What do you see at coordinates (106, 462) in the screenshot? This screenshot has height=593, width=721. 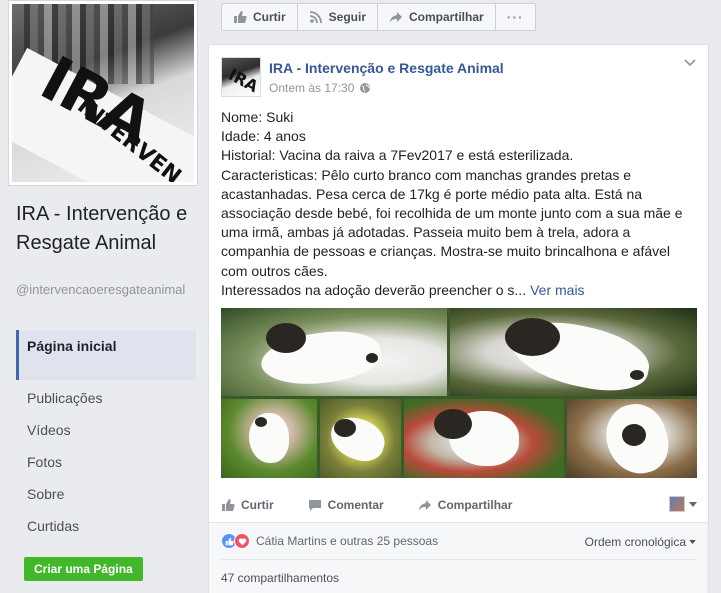 I see `nav-item-photos: Fotos` at bounding box center [106, 462].